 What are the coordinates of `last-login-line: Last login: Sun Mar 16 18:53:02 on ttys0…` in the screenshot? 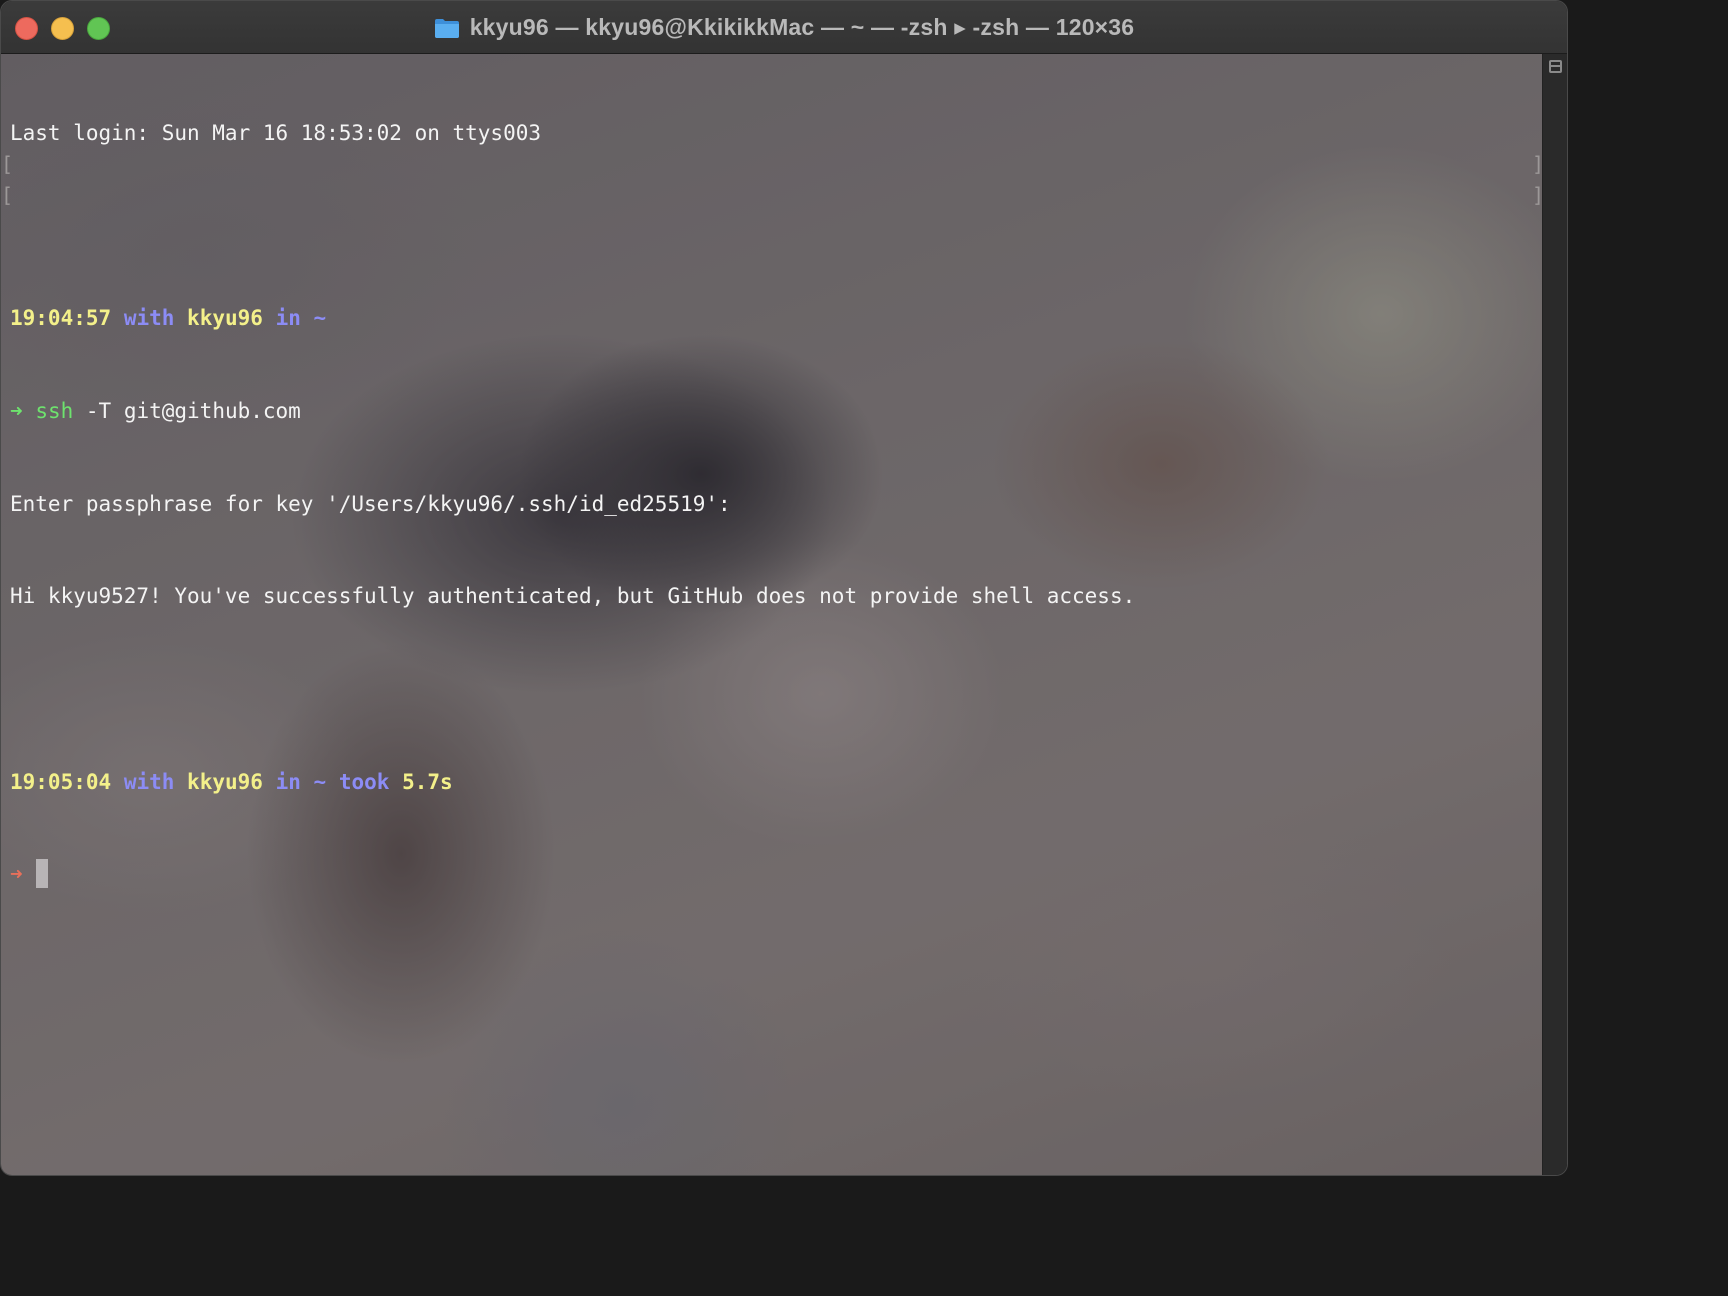 It's located at (572, 133).